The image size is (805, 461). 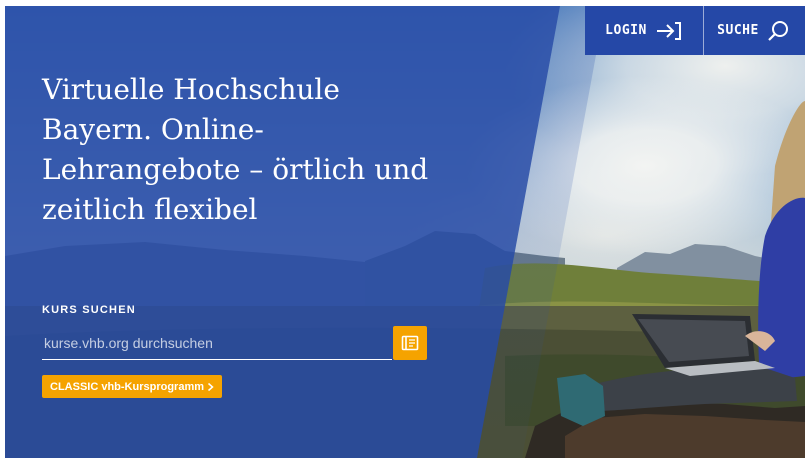 I want to click on login-arrow-icon, so click(x=668, y=30).